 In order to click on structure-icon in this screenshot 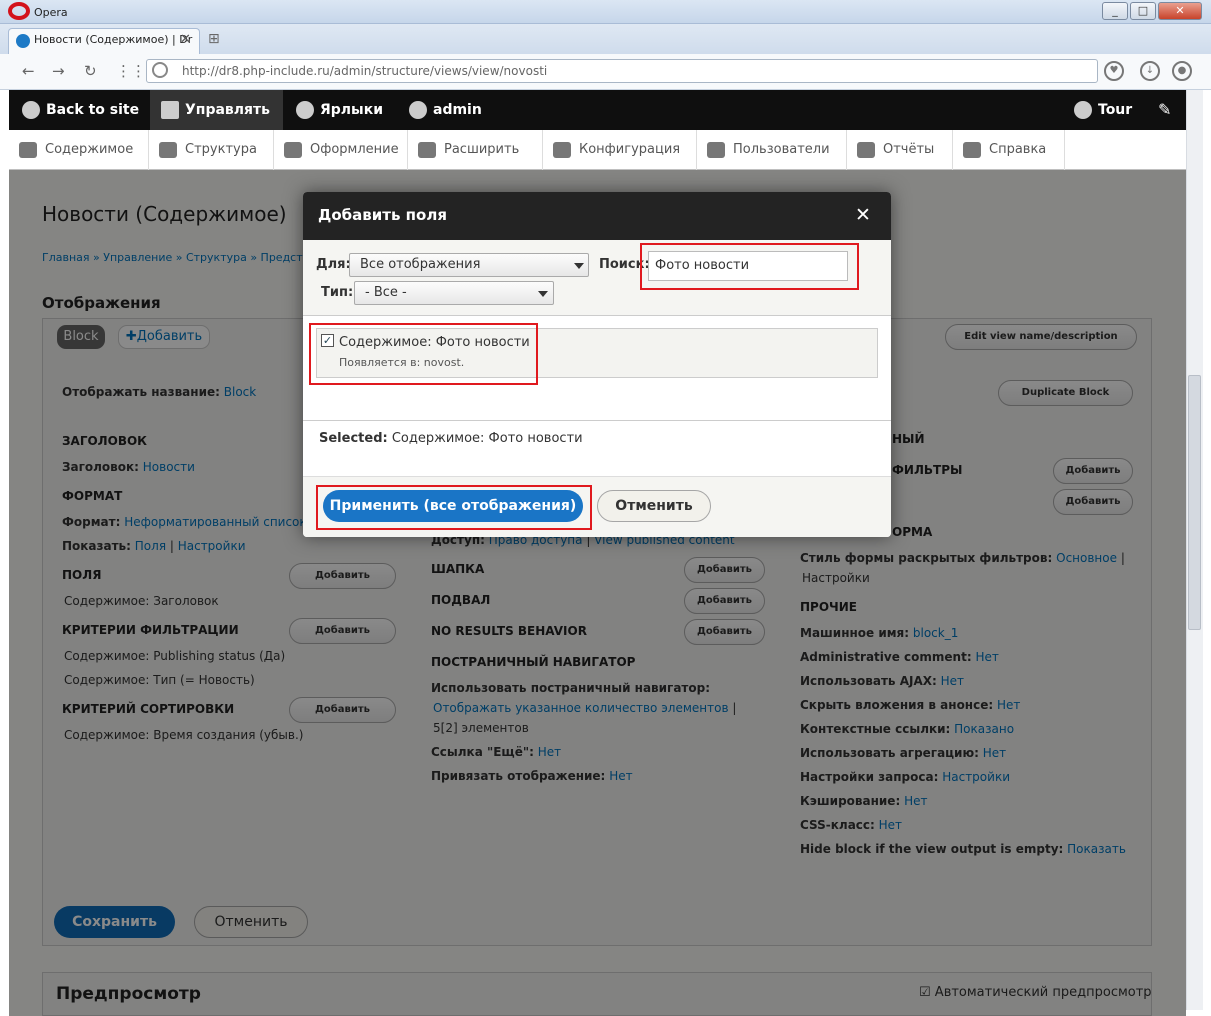, I will do `click(168, 149)`.